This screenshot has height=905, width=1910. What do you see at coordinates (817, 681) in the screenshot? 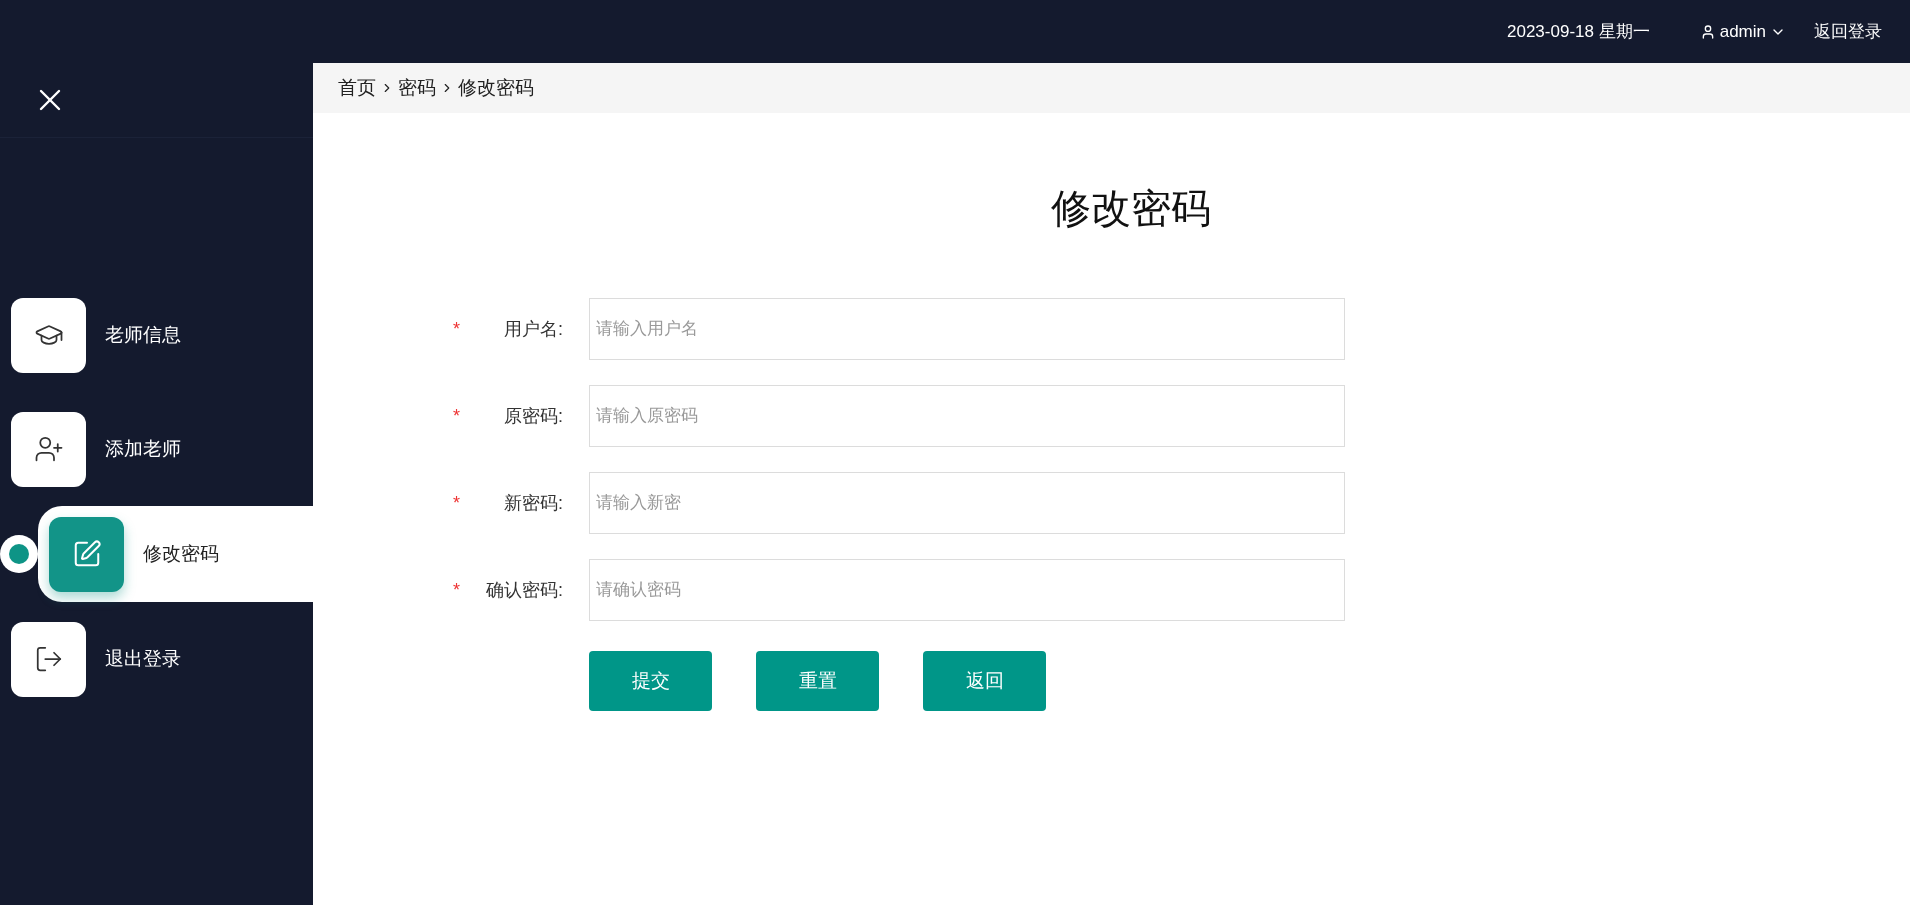
I see `form-button: 重置` at bounding box center [817, 681].